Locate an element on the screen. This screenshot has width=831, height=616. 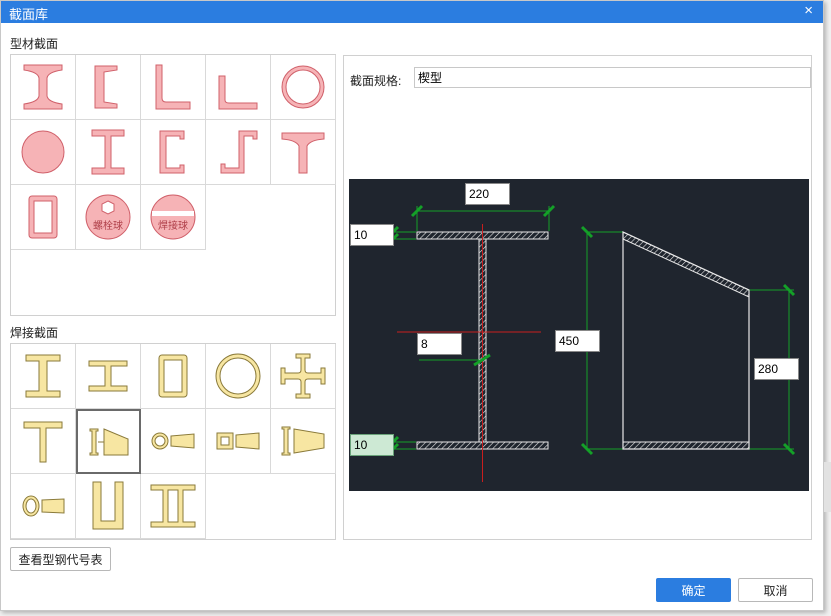
profile-c-section is located at coordinates (173, 152).